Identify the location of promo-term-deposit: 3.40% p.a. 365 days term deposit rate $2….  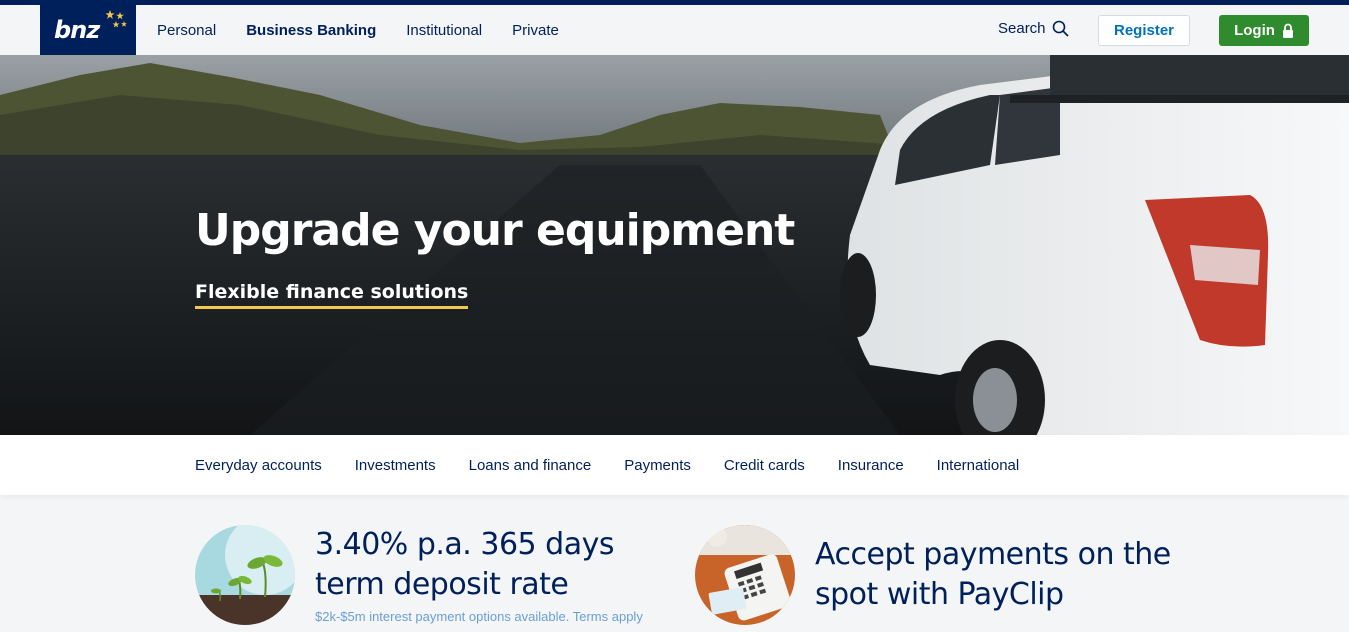
(419, 575).